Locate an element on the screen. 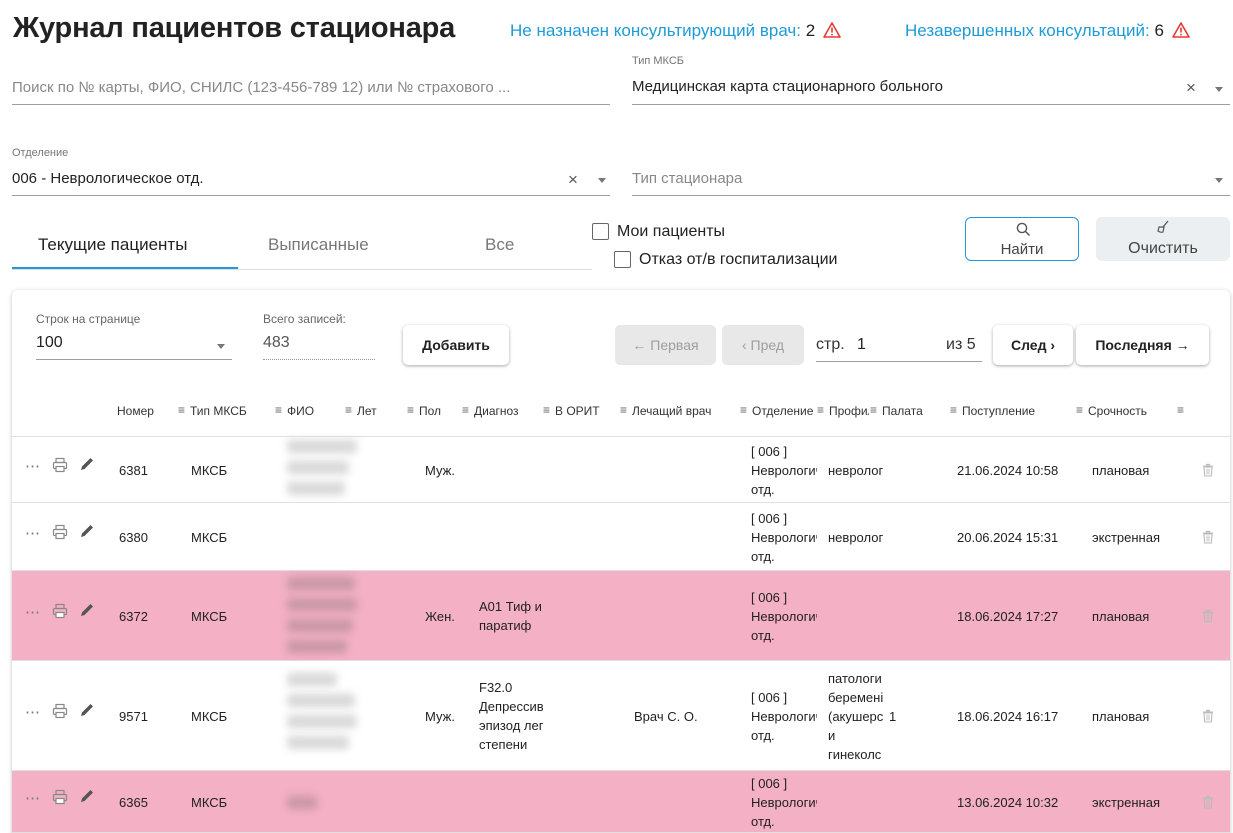 This screenshot has width=1233, height=833. row-profile: патологи is located at coordinates (855, 678).